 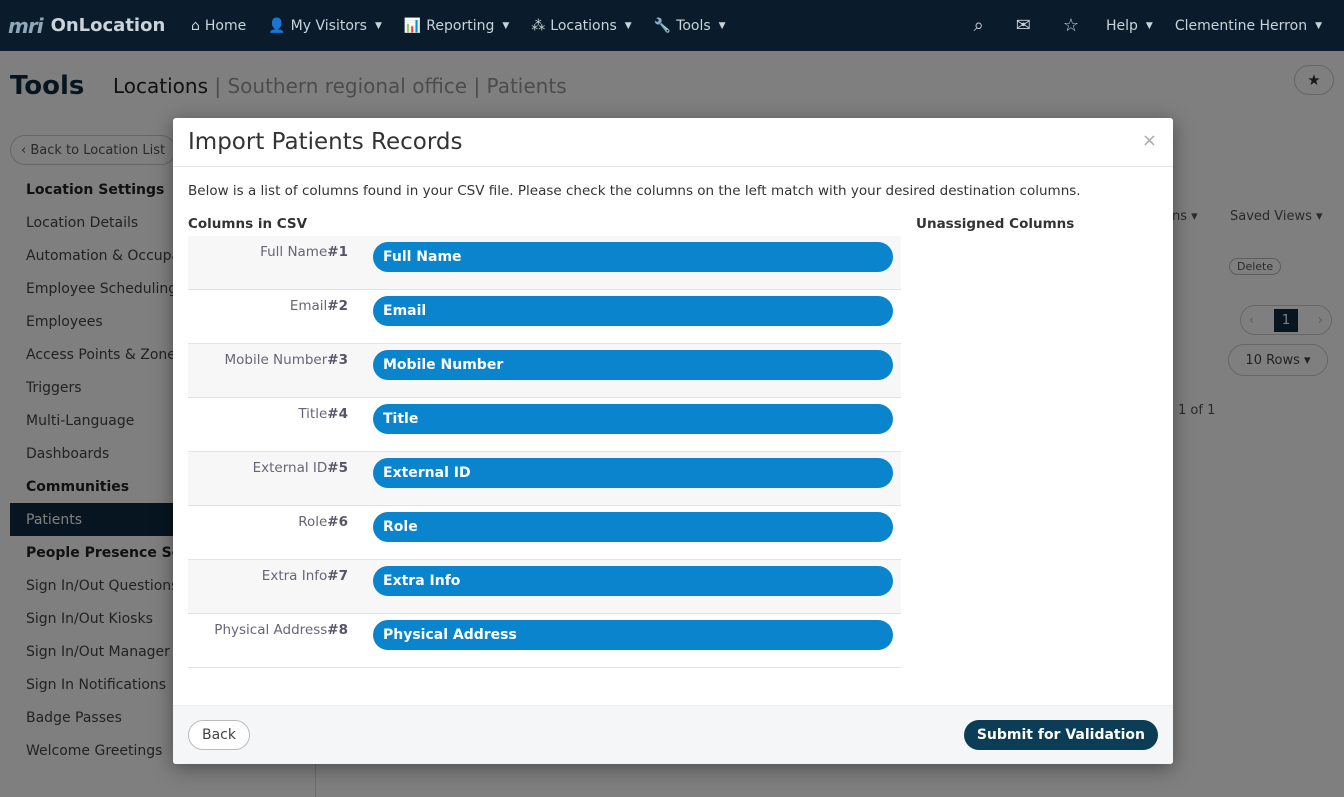 I want to click on csv-column-index: #8, so click(x=337, y=630).